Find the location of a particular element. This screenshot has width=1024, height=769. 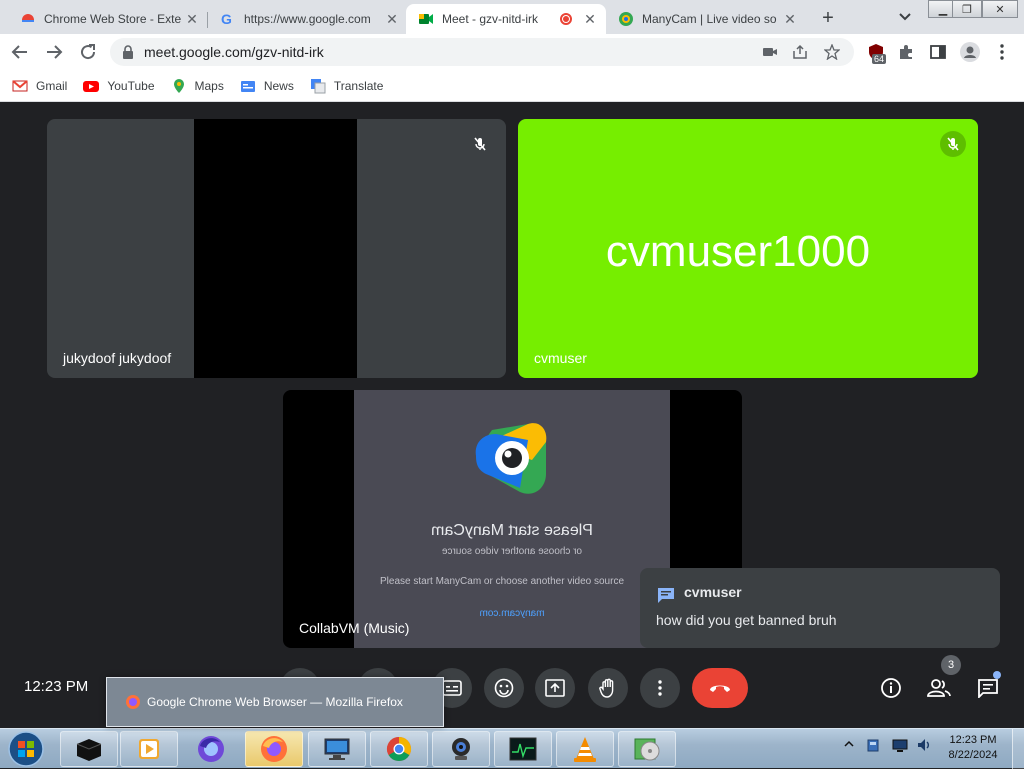

tab-google: G https://www.google.com ✕ is located at coordinates (308, 19).